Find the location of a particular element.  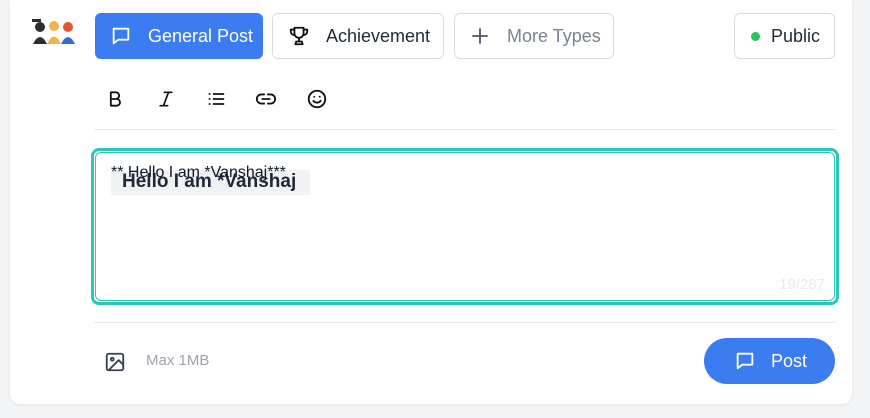

list-icon is located at coordinates (216, 99).